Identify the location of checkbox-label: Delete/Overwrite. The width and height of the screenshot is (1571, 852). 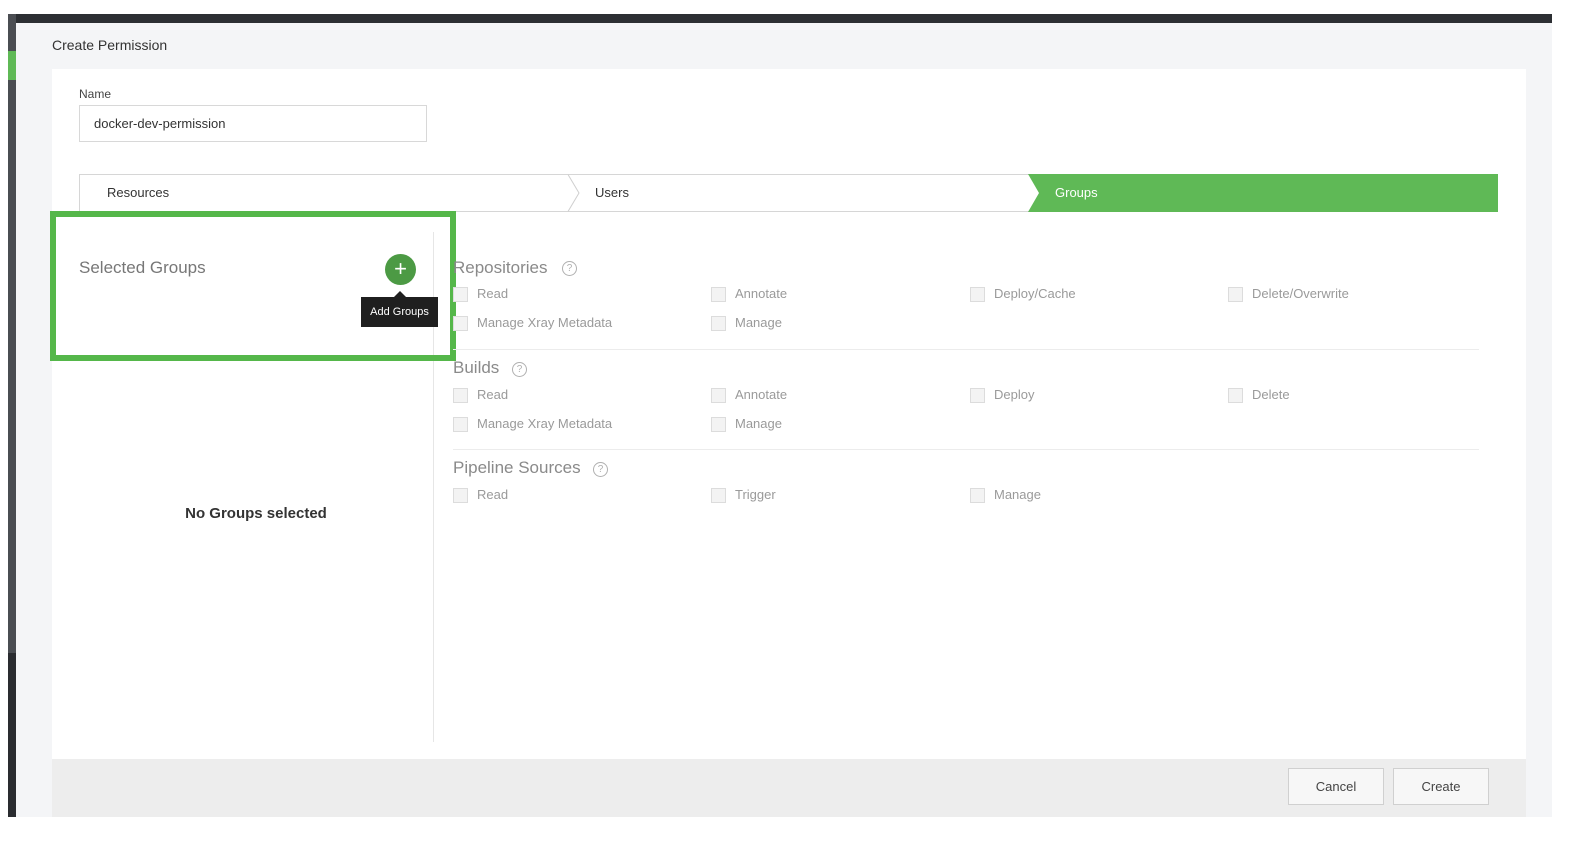
(1300, 293).